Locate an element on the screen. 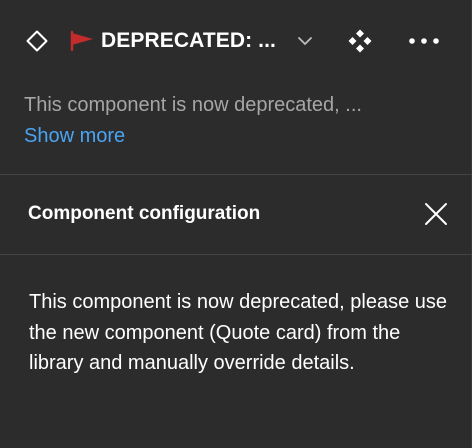  chevron-down-icon is located at coordinates (305, 41).